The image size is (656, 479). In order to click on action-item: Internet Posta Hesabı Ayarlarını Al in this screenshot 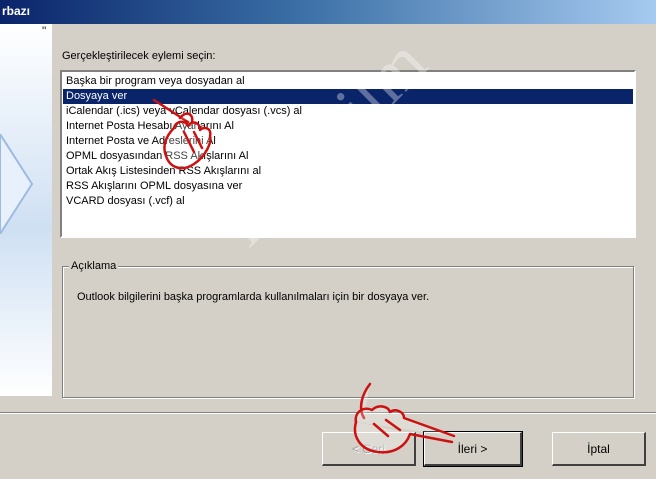, I will do `click(348, 126)`.